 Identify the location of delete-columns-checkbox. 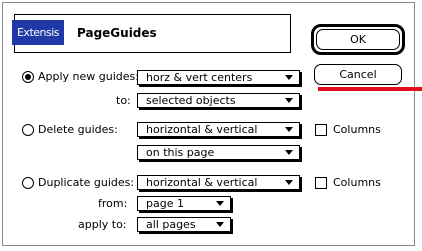
(321, 130).